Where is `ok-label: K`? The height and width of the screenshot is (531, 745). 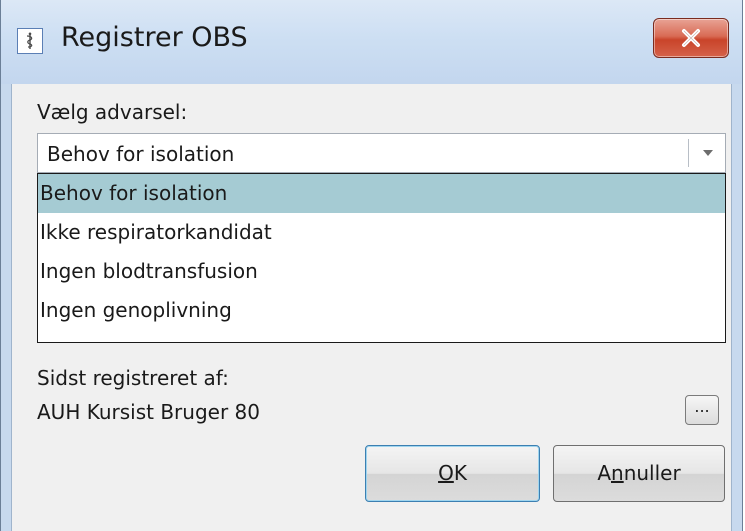 ok-label: K is located at coordinates (460, 473).